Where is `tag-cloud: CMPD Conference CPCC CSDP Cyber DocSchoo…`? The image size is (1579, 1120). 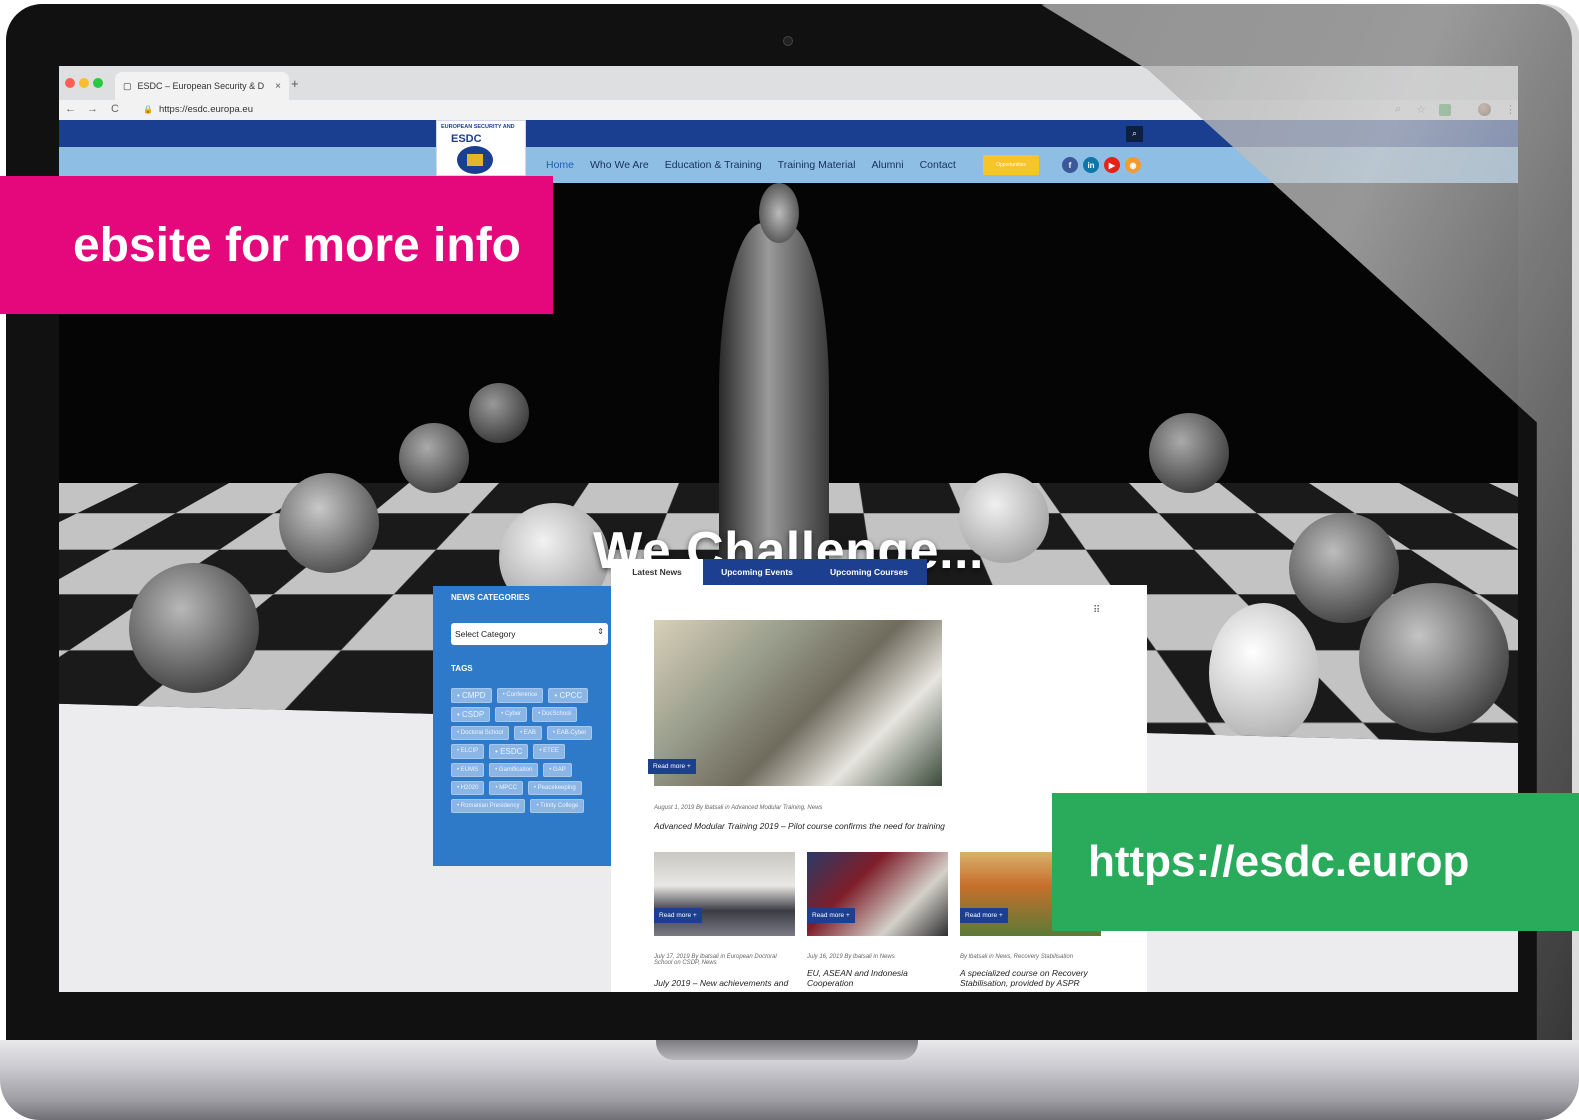 tag-cloud: CMPD Conference CPCC CSDP Cyber DocSchoo… is located at coordinates (526, 750).